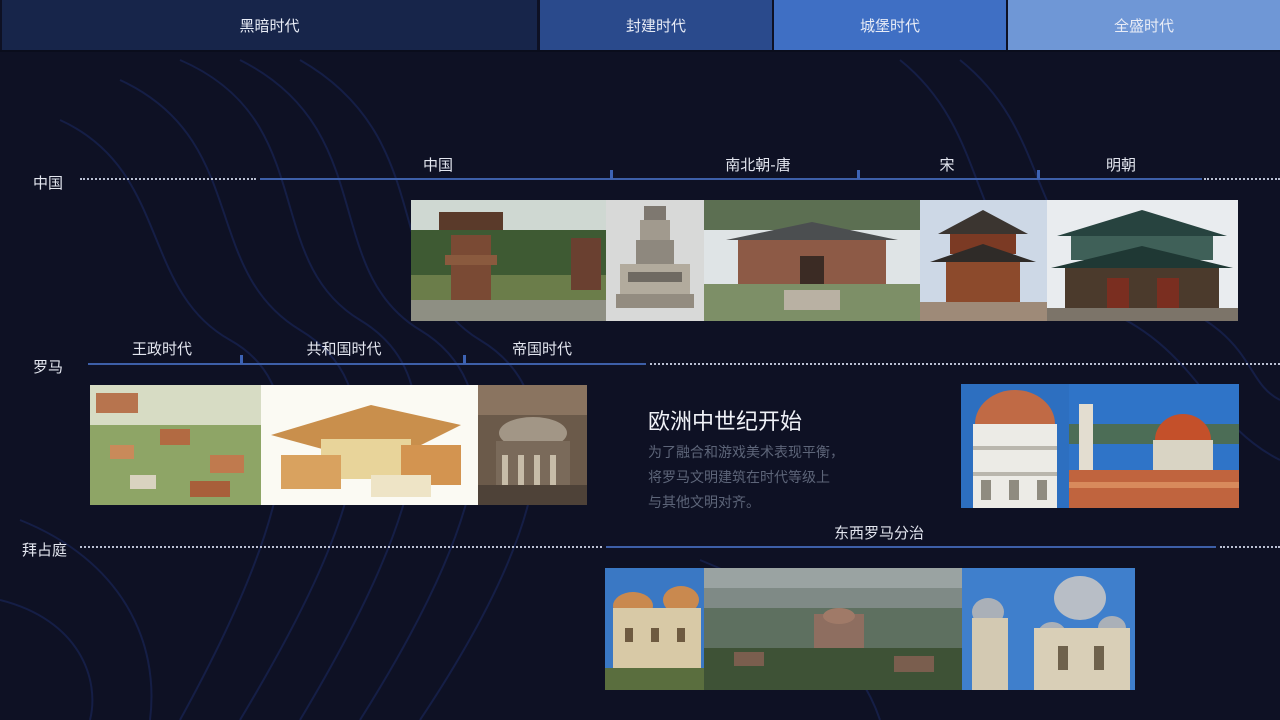  What do you see at coordinates (704, 503) in the screenshot?
I see `note-line: 与其他文明对齐。` at bounding box center [704, 503].